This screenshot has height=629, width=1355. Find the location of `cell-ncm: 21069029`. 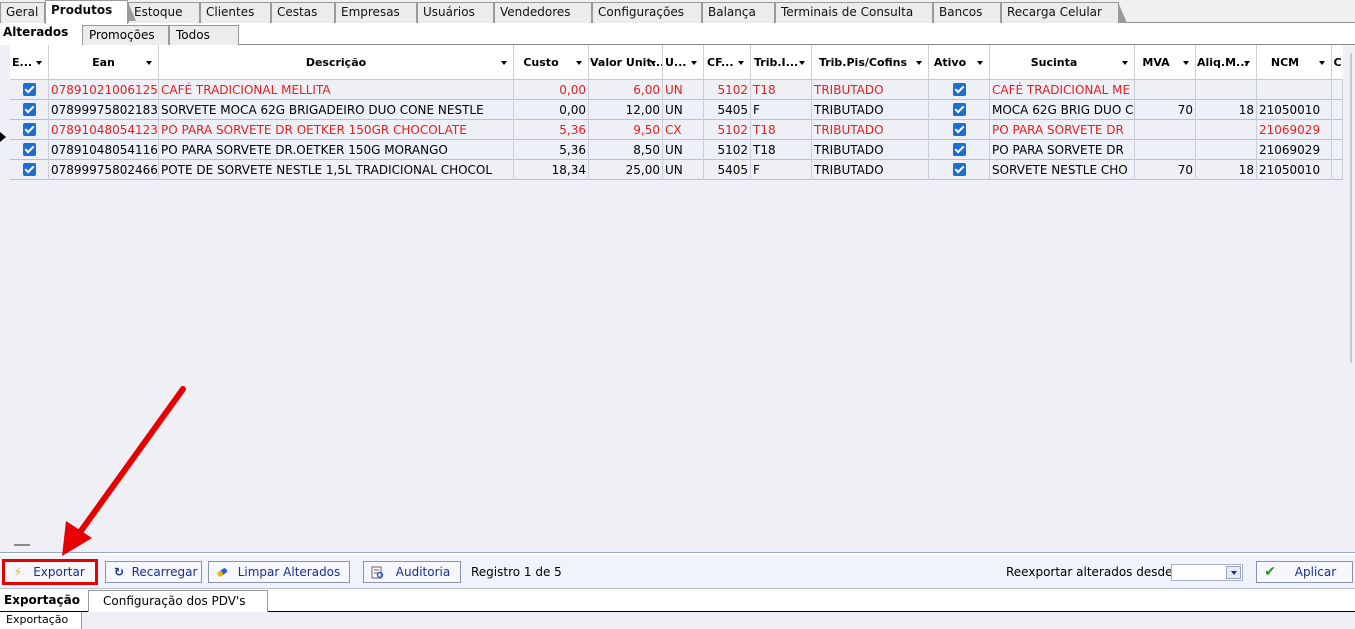

cell-ncm: 21069029 is located at coordinates (1294, 130).